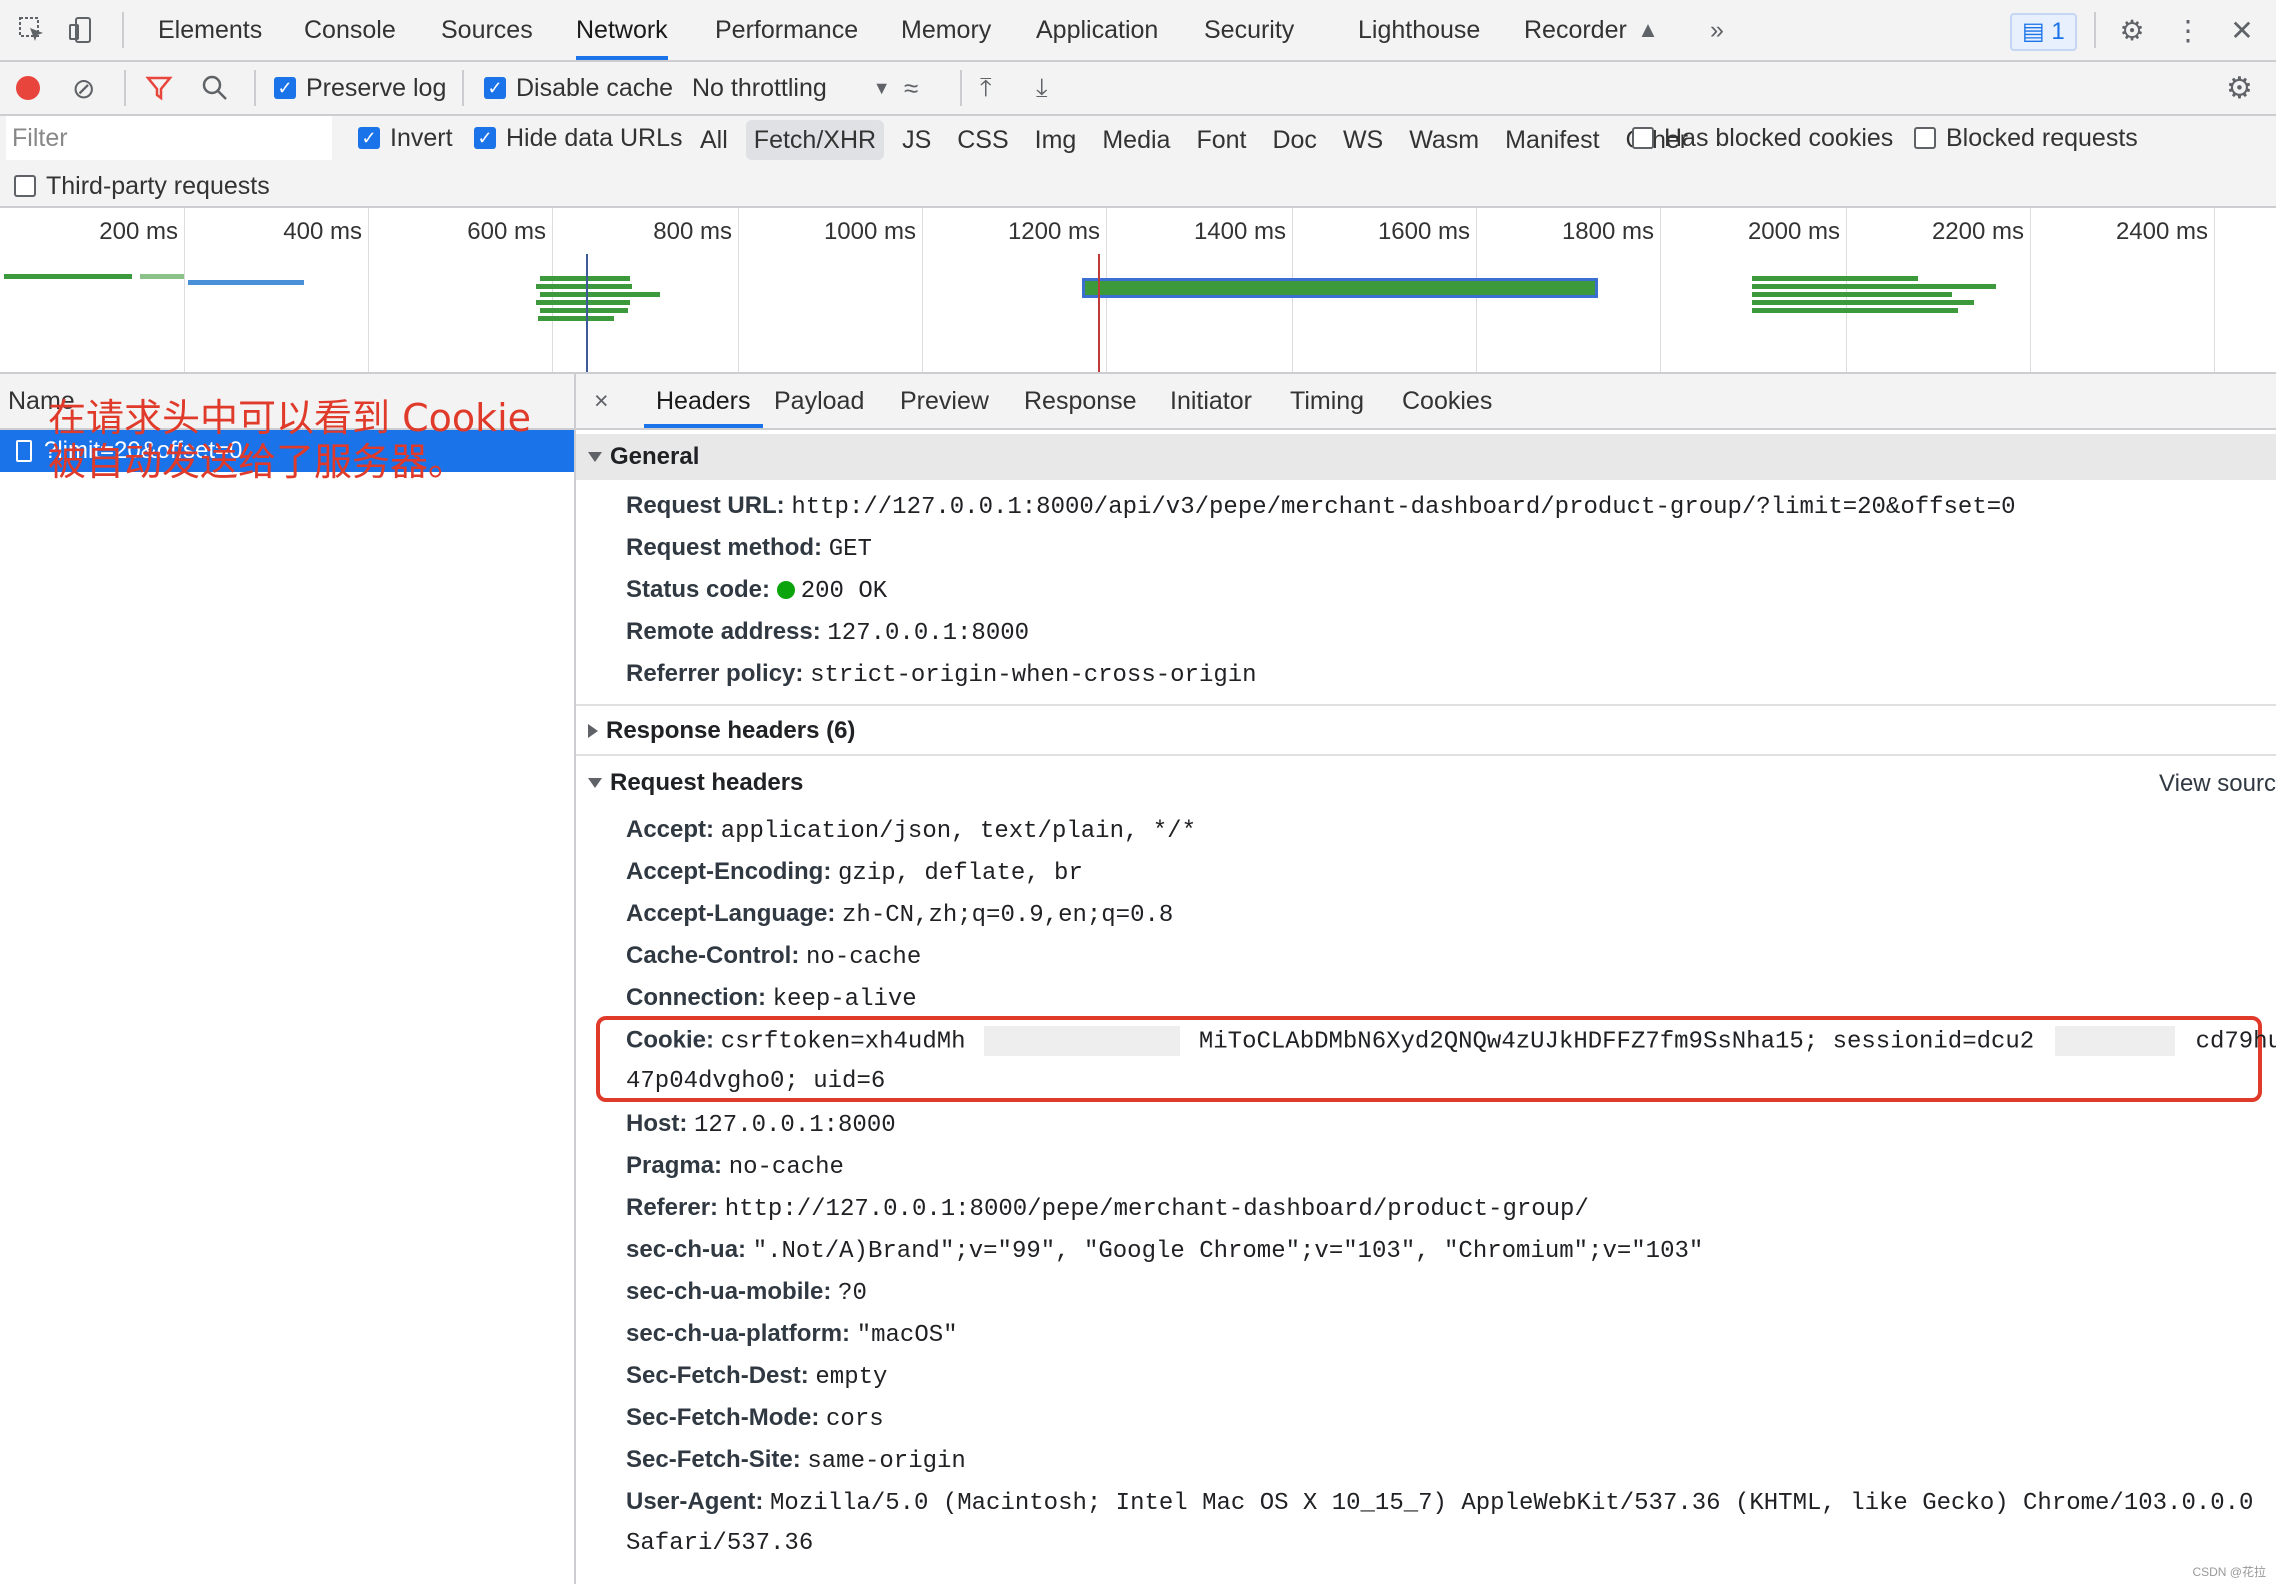 The width and height of the screenshot is (2276, 1584). What do you see at coordinates (1097, 30) in the screenshot?
I see `tab-application: Application` at bounding box center [1097, 30].